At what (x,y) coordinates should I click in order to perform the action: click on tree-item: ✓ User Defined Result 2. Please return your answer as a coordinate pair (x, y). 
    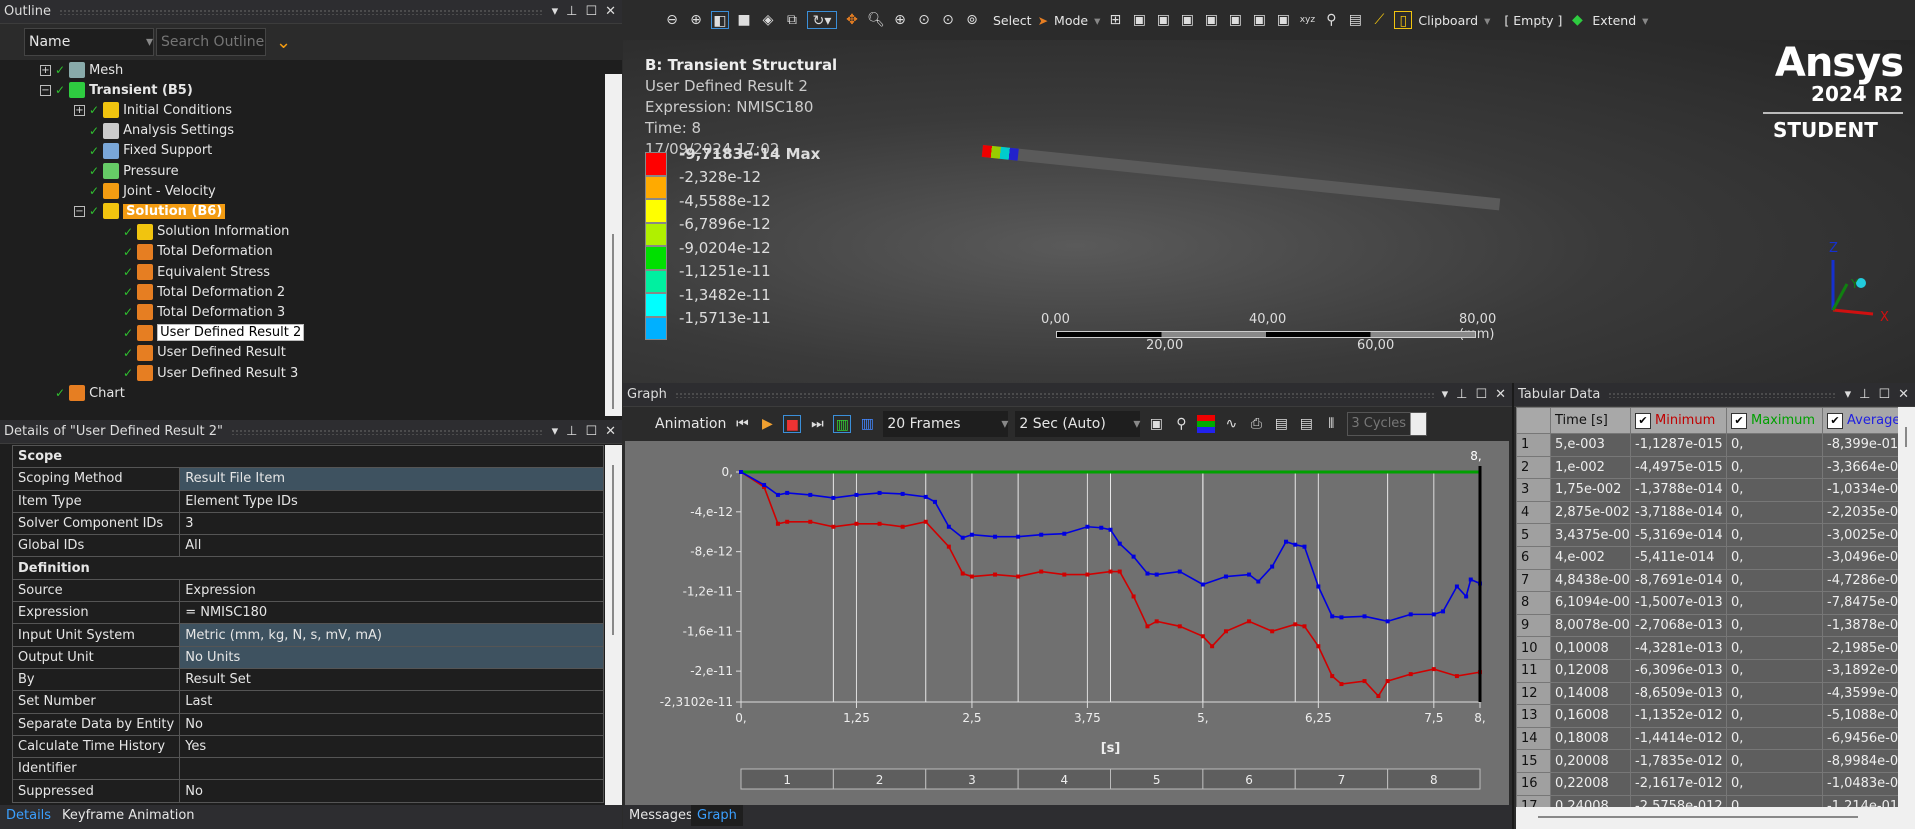
    Looking at the image, I should click on (206, 333).